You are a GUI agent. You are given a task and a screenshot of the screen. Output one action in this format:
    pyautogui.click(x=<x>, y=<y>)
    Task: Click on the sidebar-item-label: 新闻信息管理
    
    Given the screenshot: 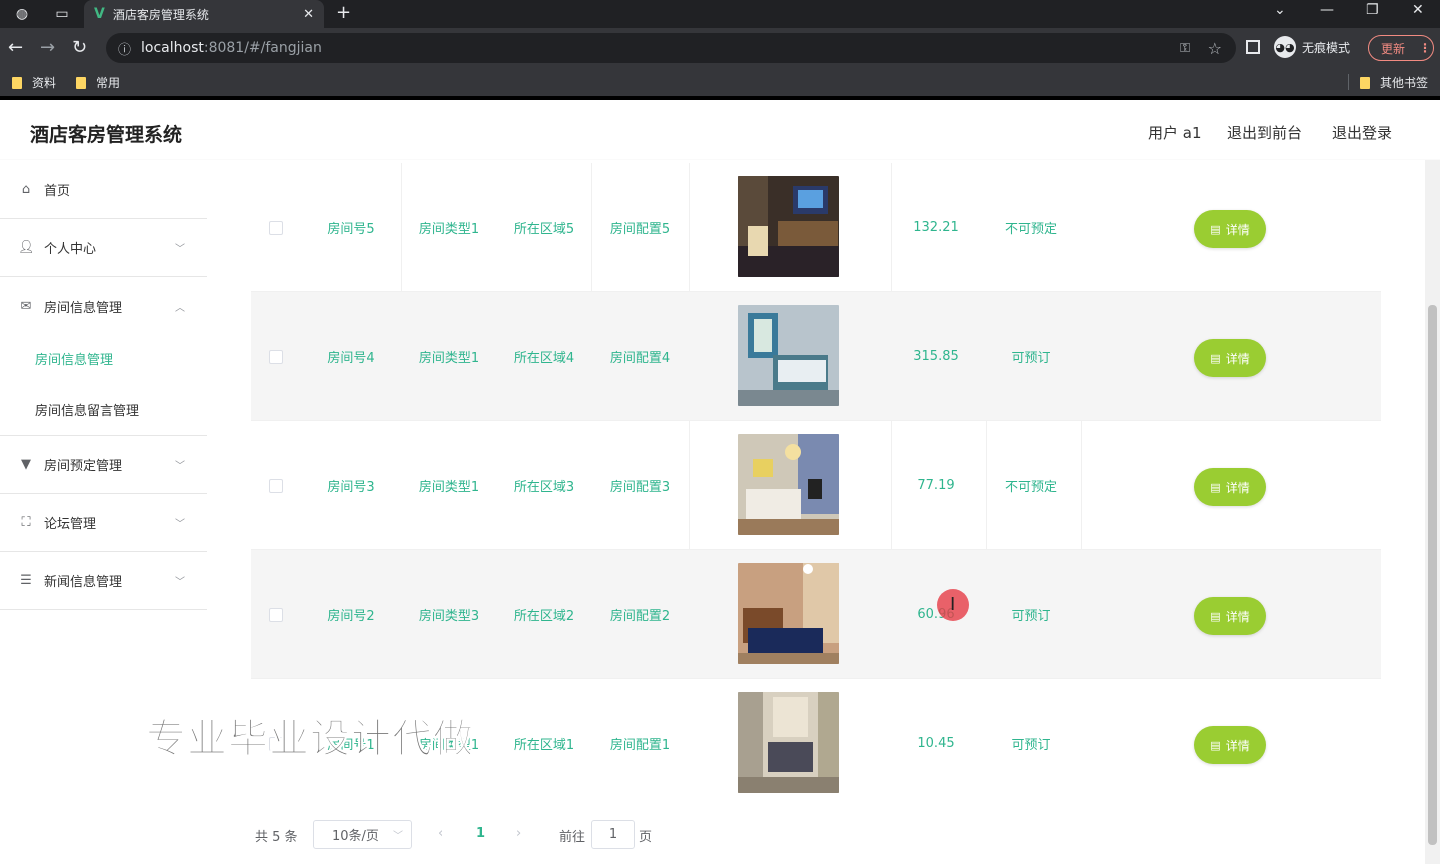 What is the action you would take?
    pyautogui.click(x=83, y=582)
    